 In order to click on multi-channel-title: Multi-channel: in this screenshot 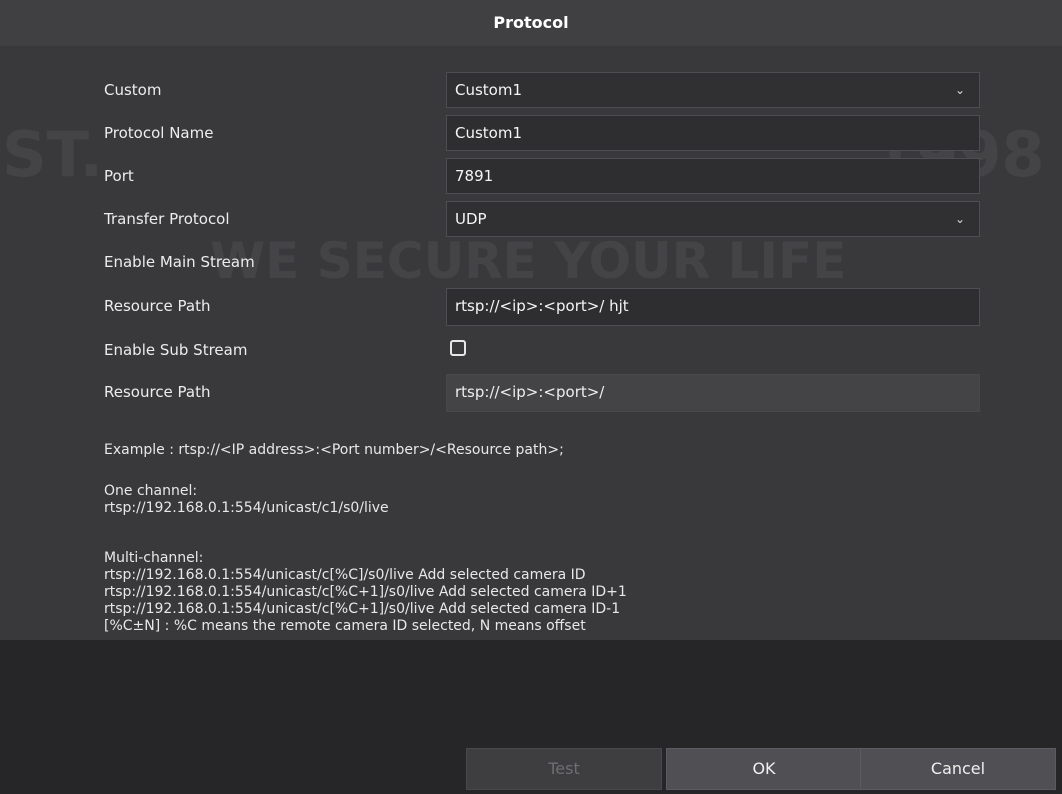, I will do `click(154, 558)`.